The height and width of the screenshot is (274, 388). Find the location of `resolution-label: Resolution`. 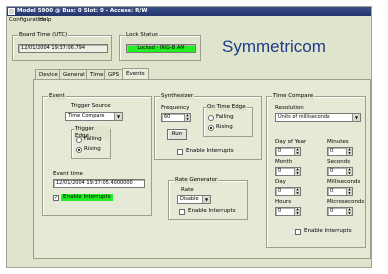

resolution-label: Resolution is located at coordinates (289, 108).